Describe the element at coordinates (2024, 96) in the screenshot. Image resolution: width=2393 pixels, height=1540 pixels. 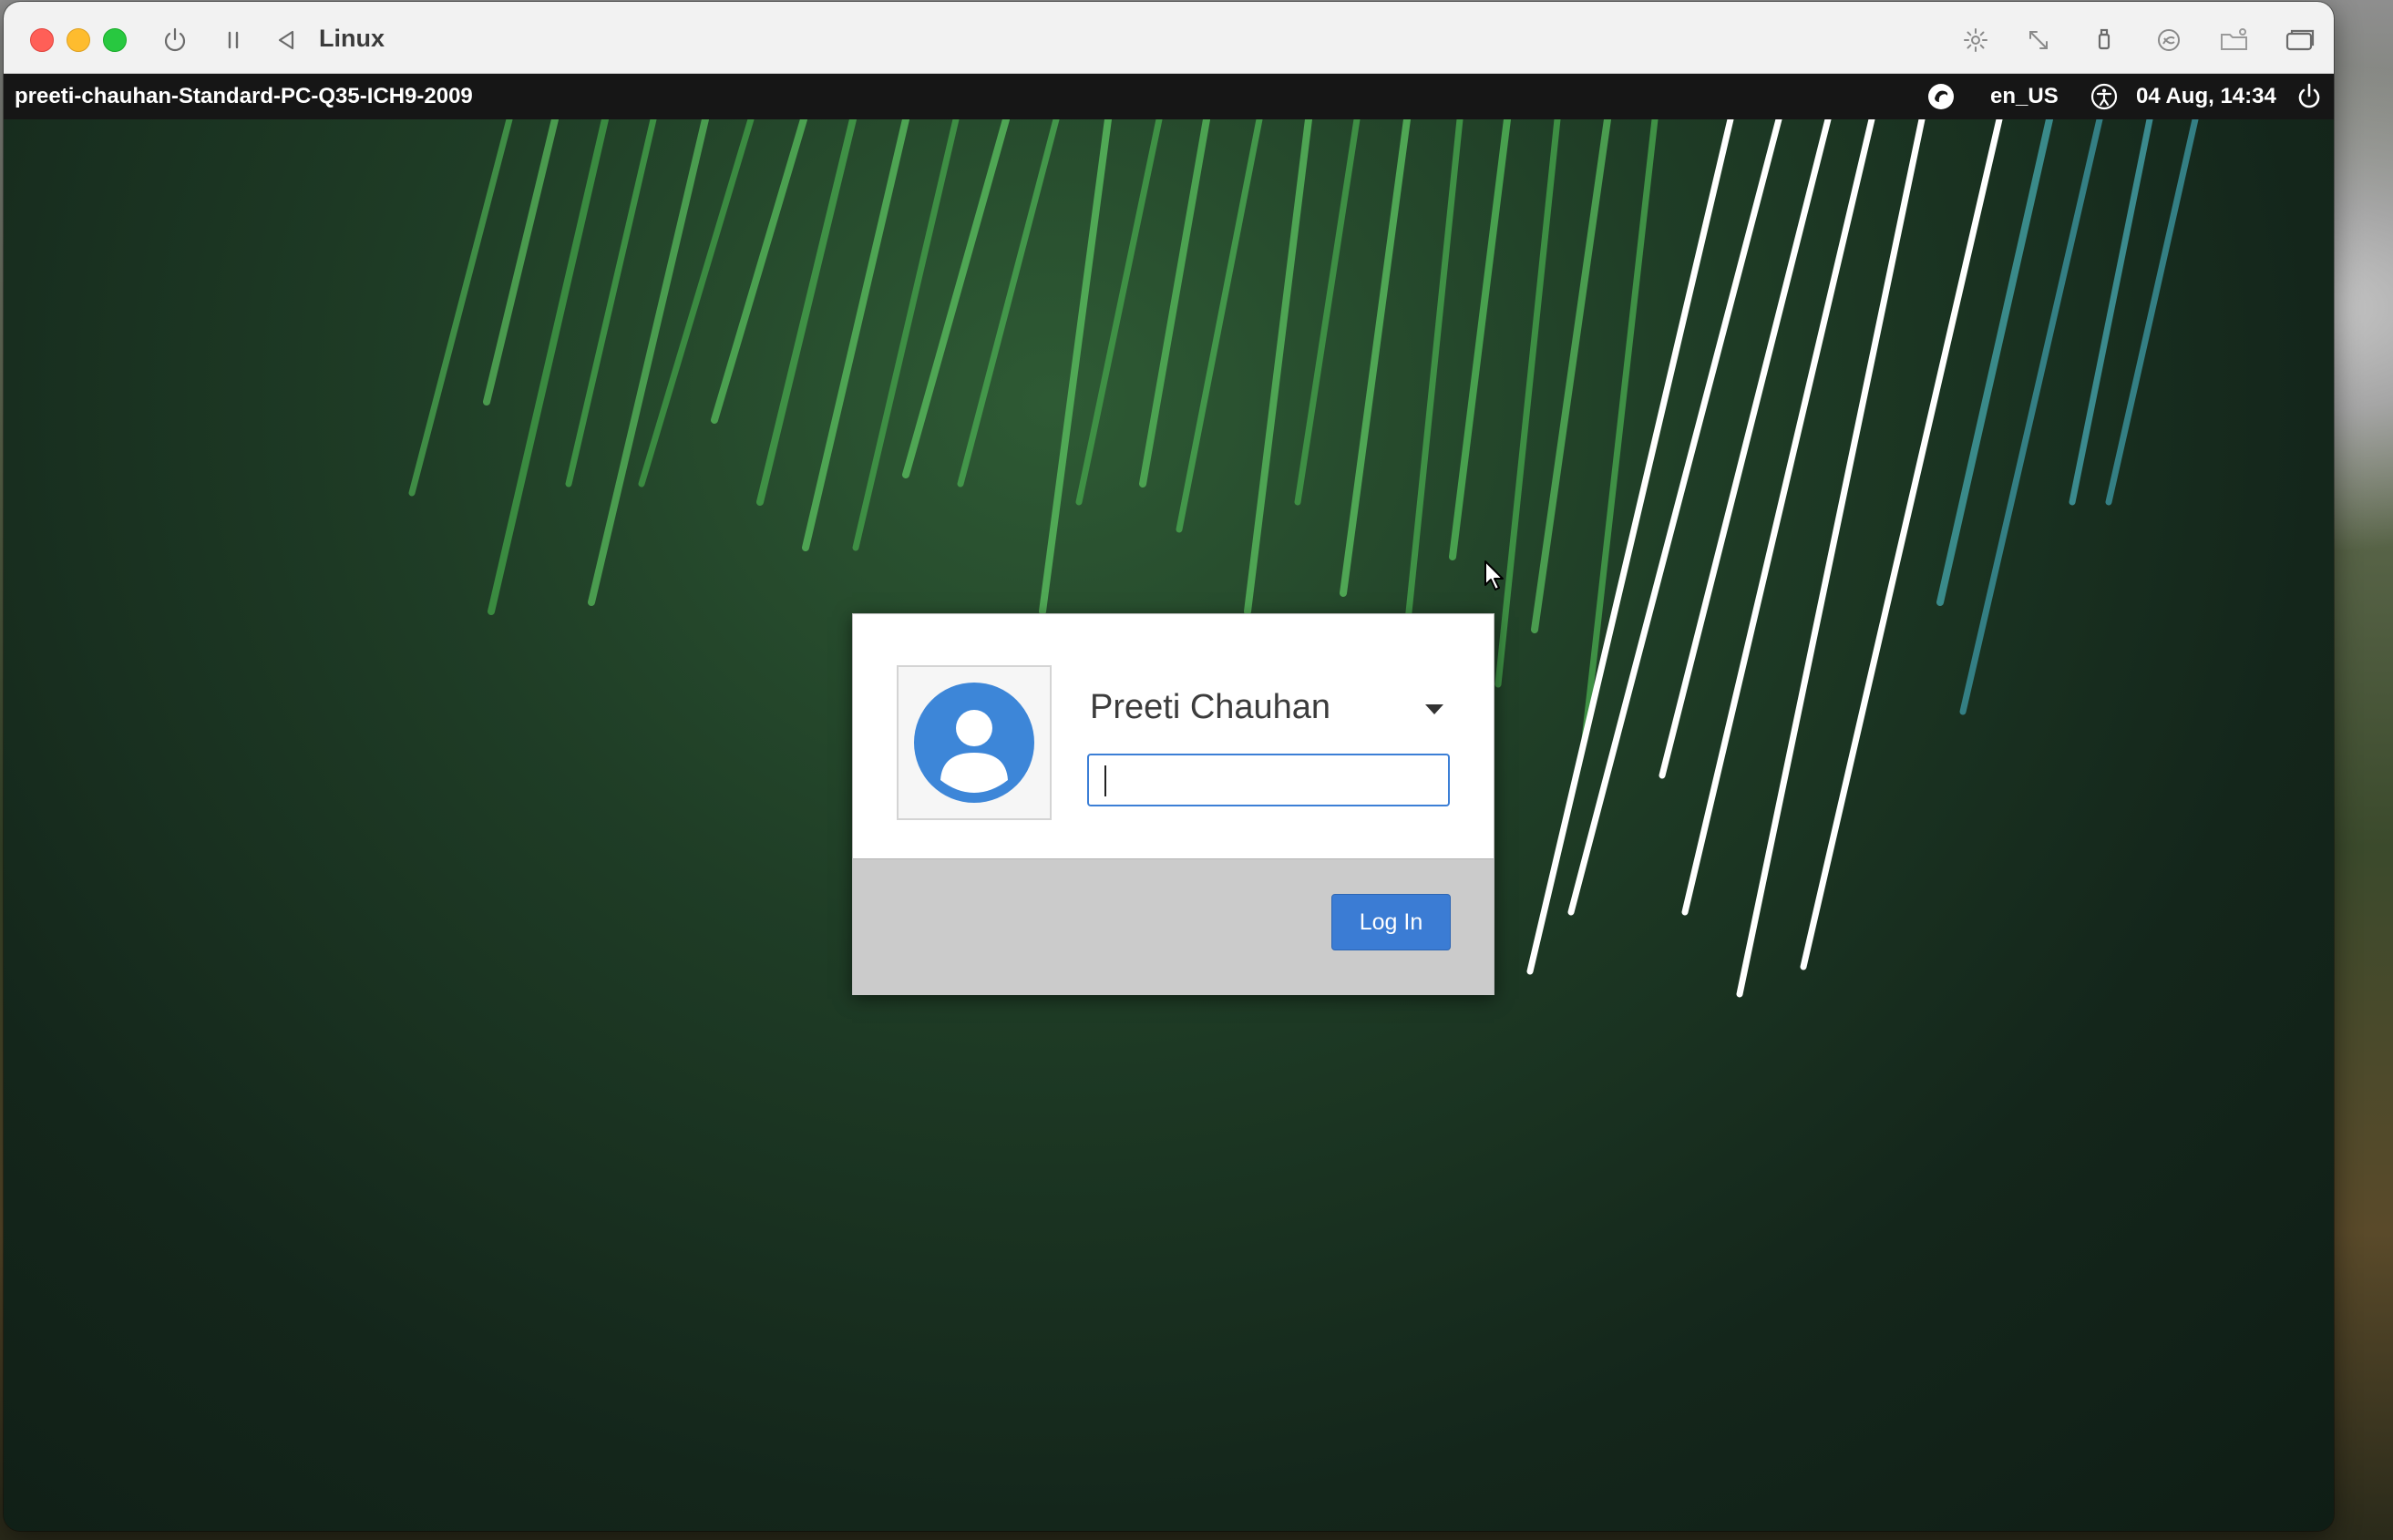
I see `keyboard-layout-indicator: en_US` at that location.